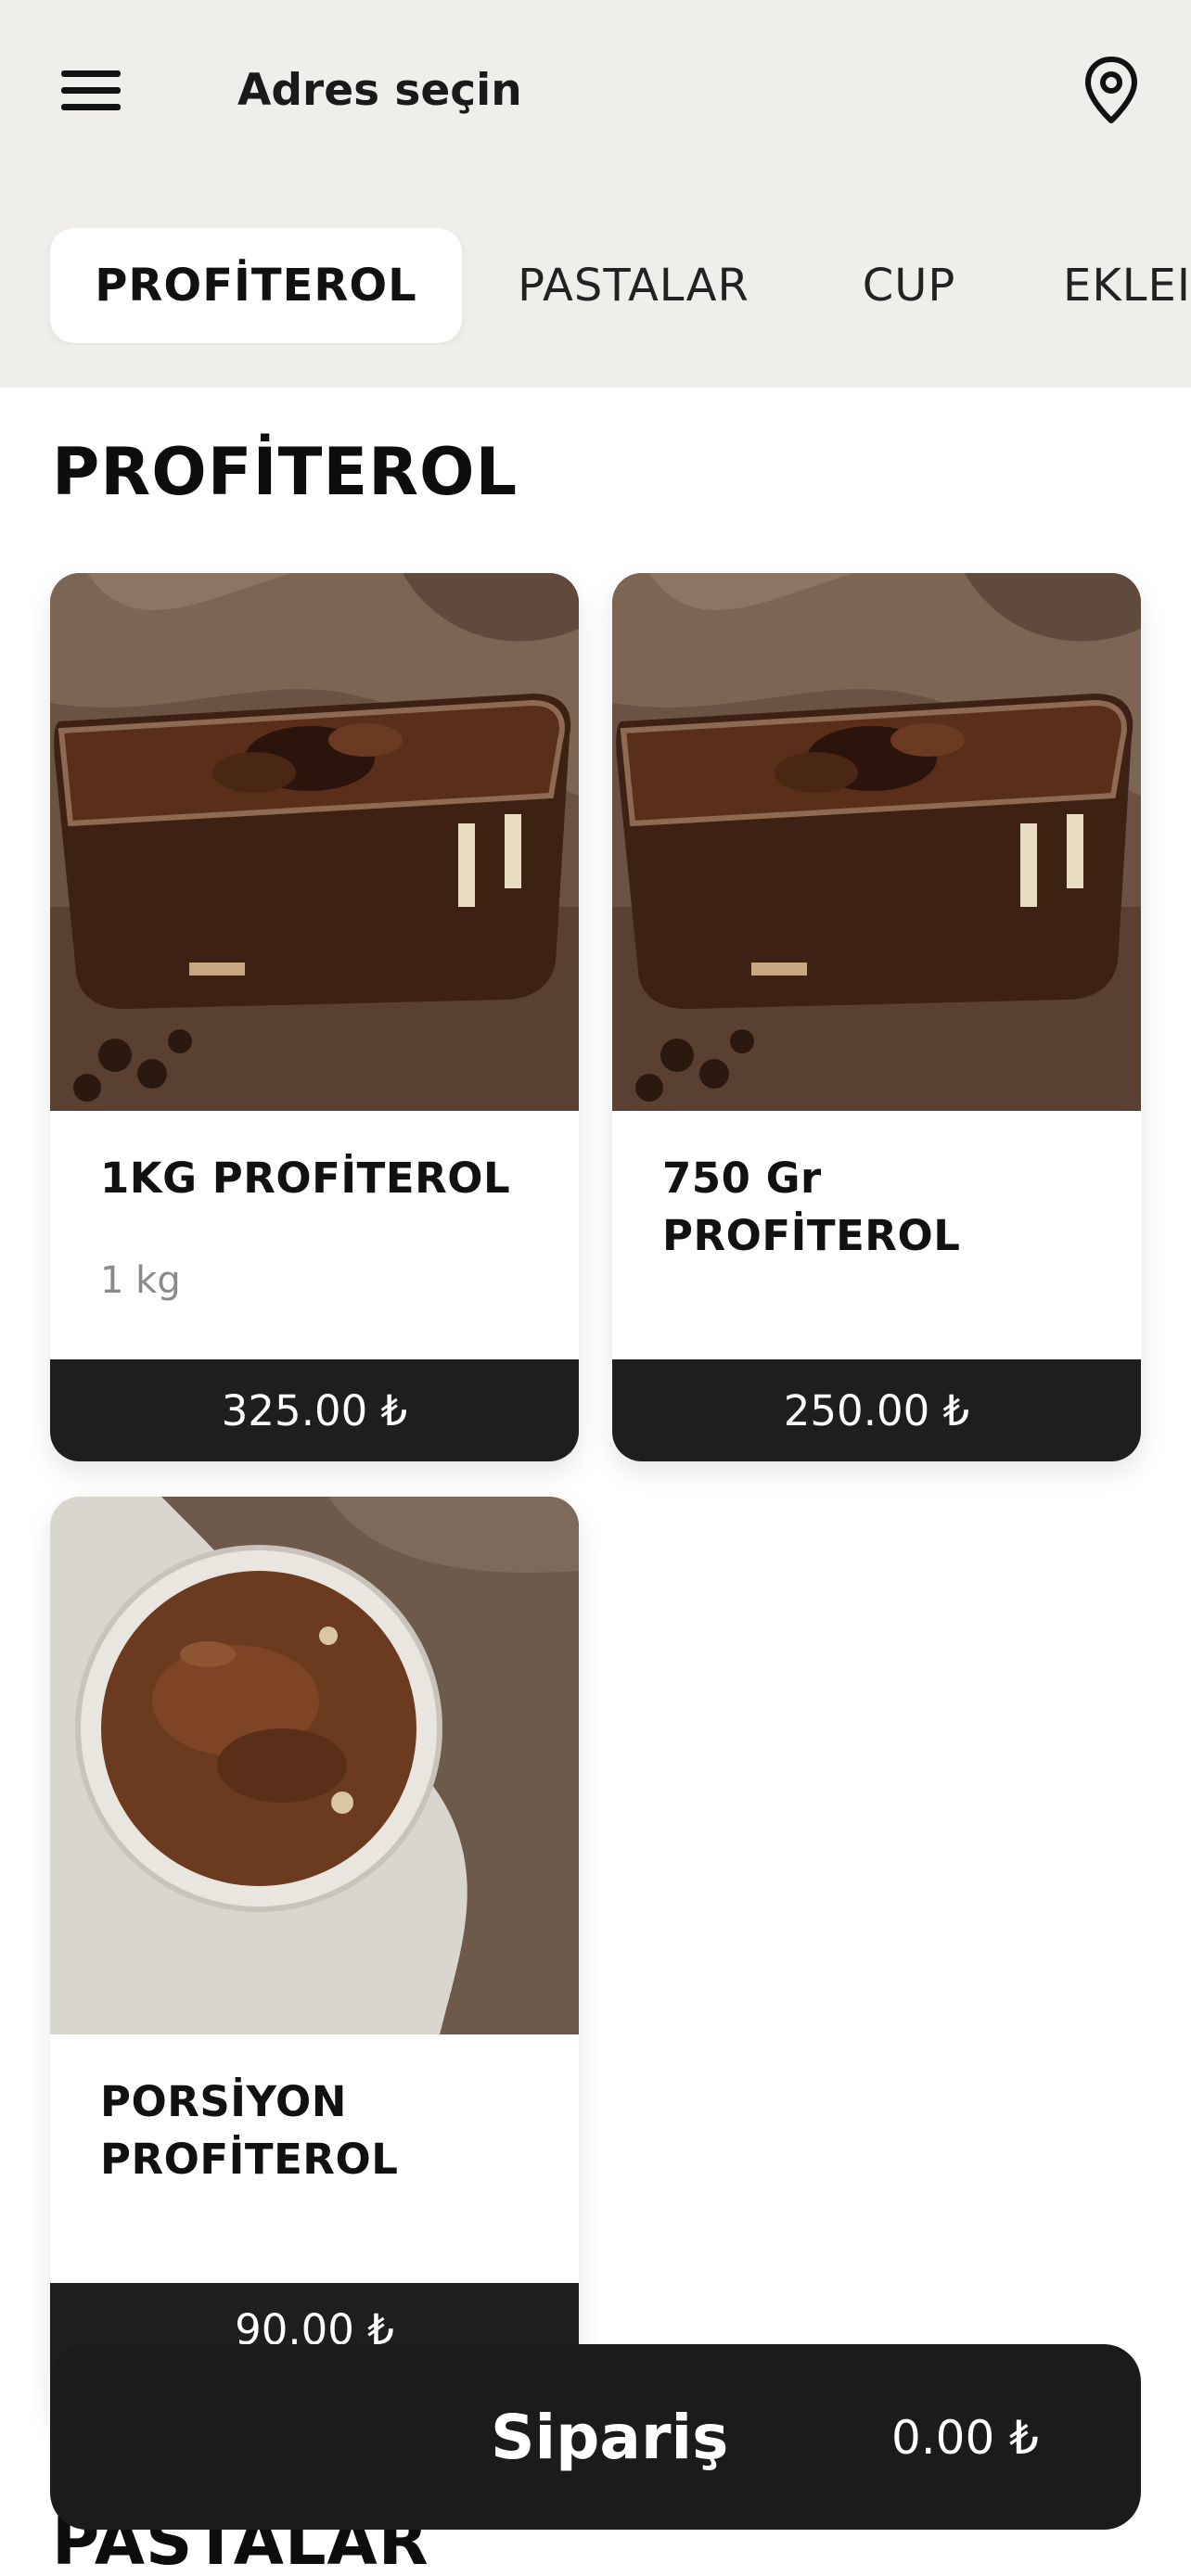 The width and height of the screenshot is (1191, 2576). I want to click on order-label: Sipariş, so click(610, 2437).